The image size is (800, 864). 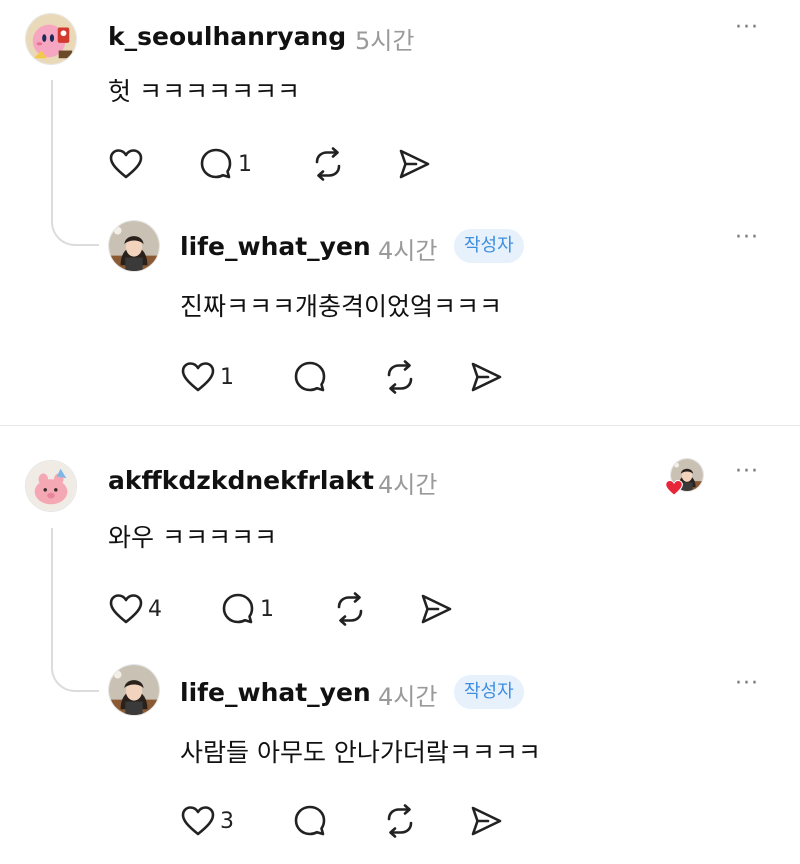 What do you see at coordinates (155, 609) in the screenshot?
I see `like-count: 4` at bounding box center [155, 609].